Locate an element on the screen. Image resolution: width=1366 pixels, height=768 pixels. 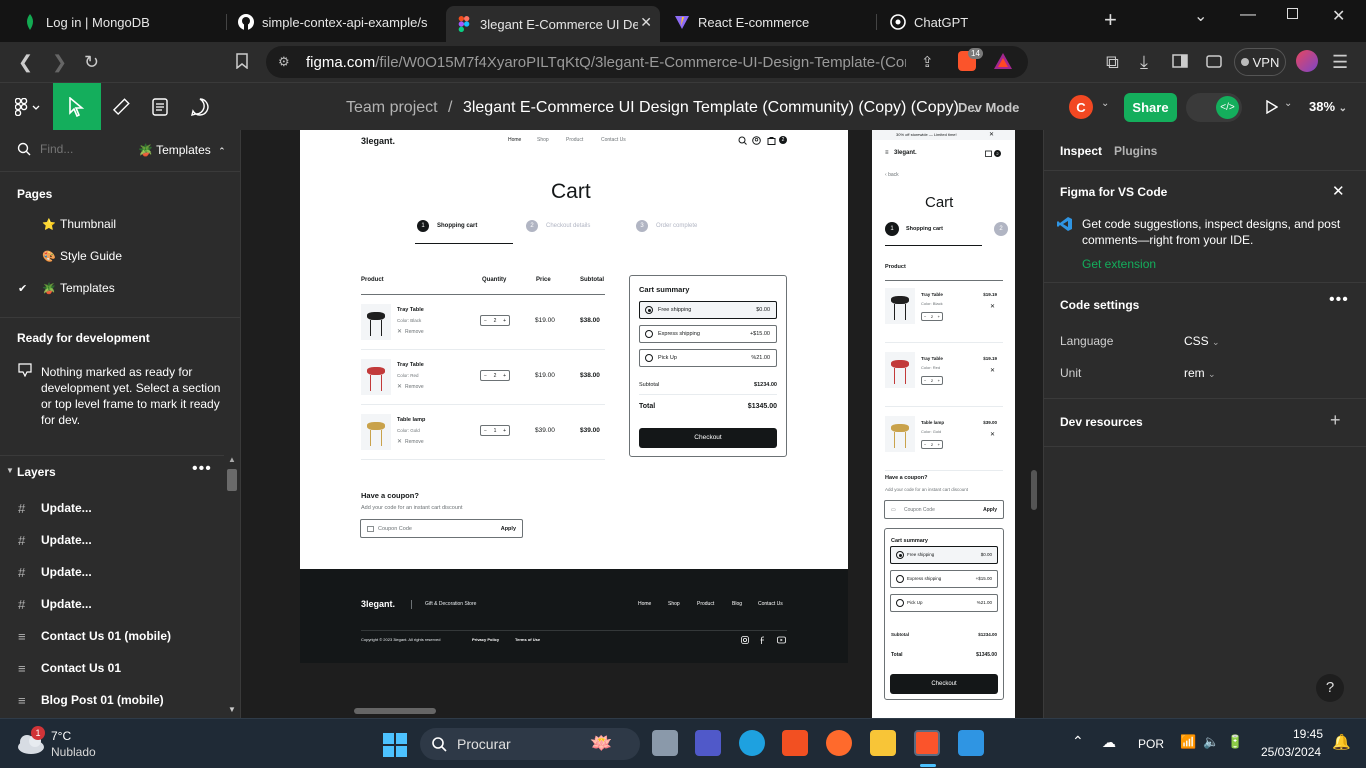
add-resource-icon: + is located at coordinates (1335, 420).